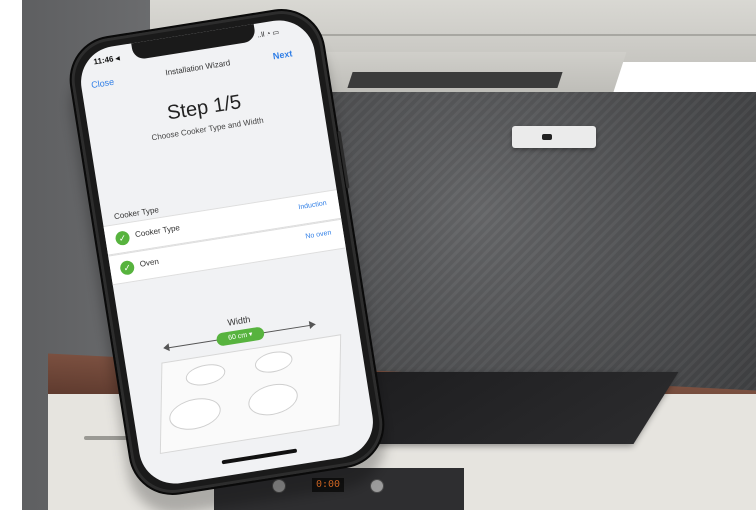  What do you see at coordinates (102, 83) in the screenshot?
I see `close-button: Close` at bounding box center [102, 83].